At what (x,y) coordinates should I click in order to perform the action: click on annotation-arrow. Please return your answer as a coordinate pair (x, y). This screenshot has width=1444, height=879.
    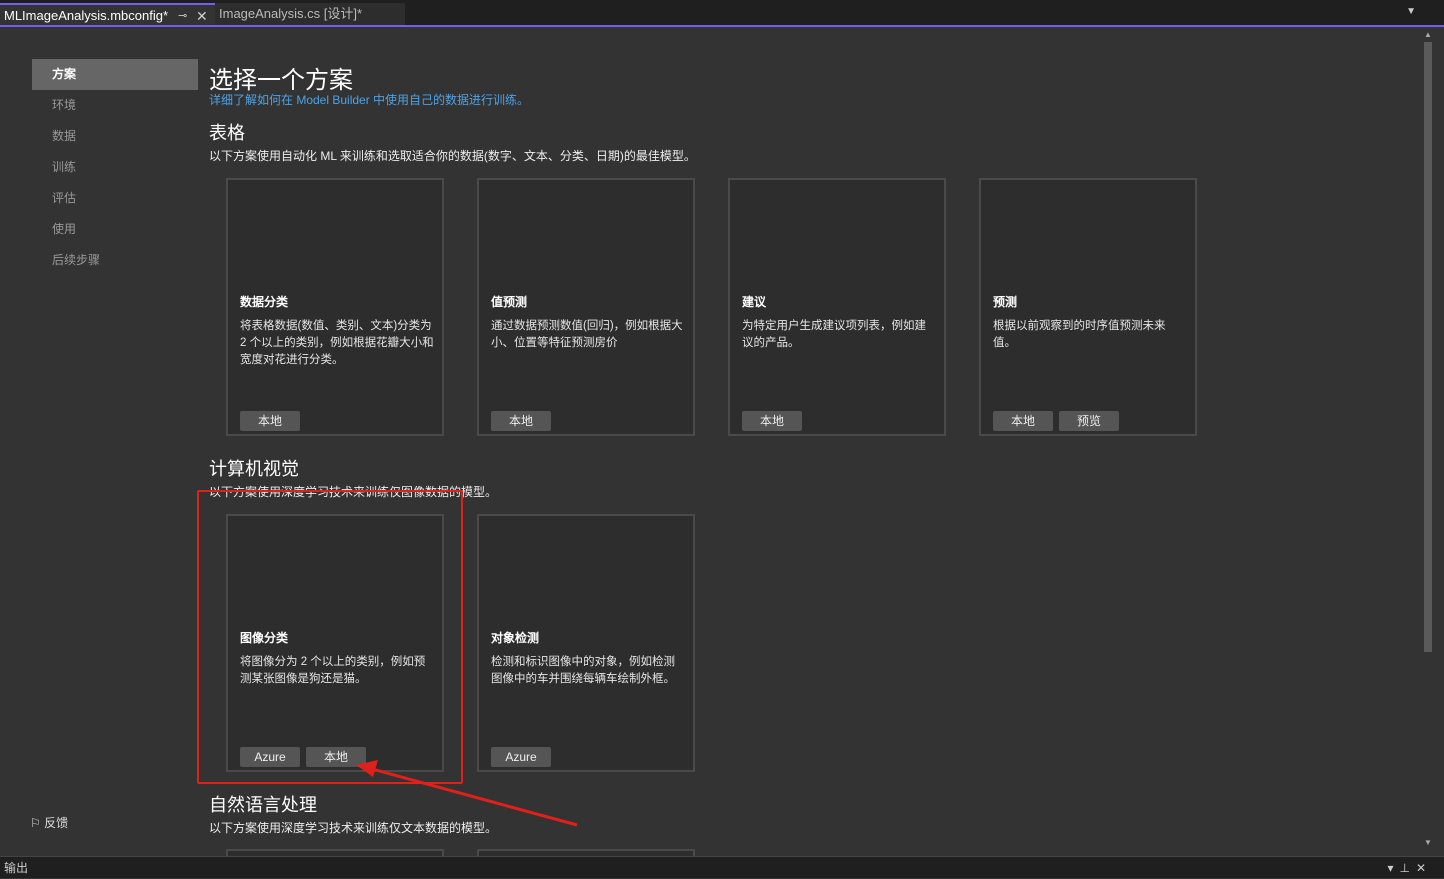
    Looking at the image, I should click on (467, 793).